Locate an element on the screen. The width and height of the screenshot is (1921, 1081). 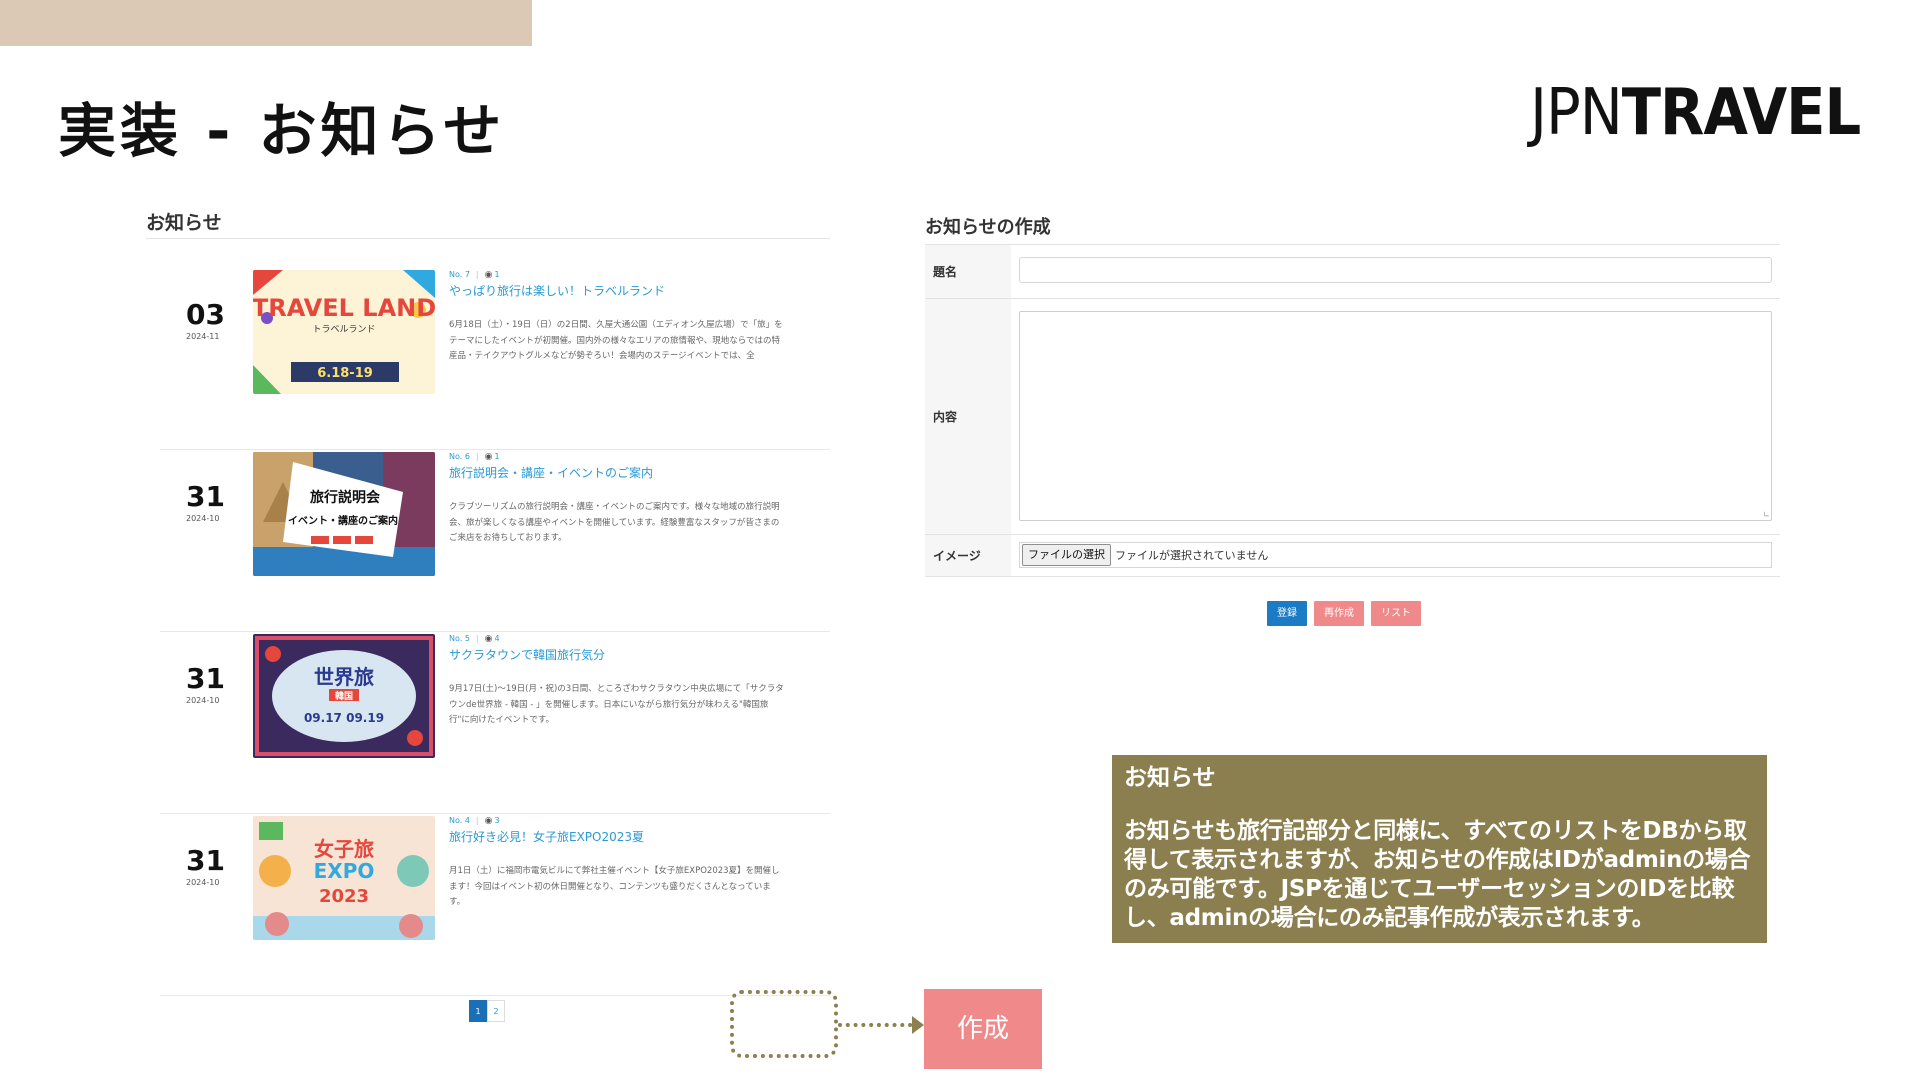
resize-handle-icon: ∟ is located at coordinates (1766, 515).